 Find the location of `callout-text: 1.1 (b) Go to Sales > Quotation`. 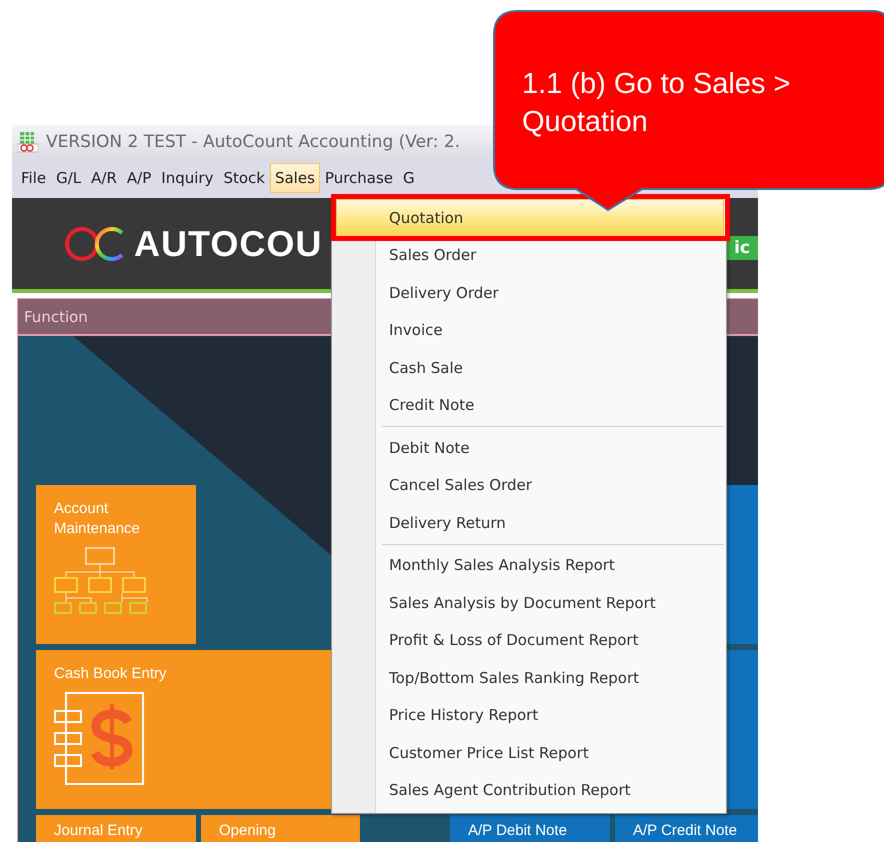

callout-text: 1.1 (b) Go to Sales > Quotation is located at coordinates (657, 103).